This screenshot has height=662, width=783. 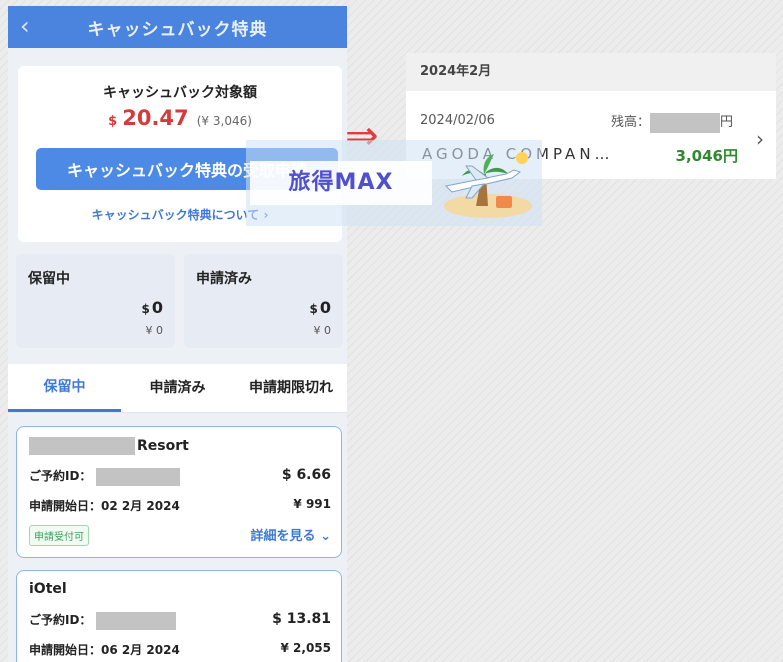 What do you see at coordinates (25, 26) in the screenshot?
I see `back-chevron-icon: ‹` at bounding box center [25, 26].